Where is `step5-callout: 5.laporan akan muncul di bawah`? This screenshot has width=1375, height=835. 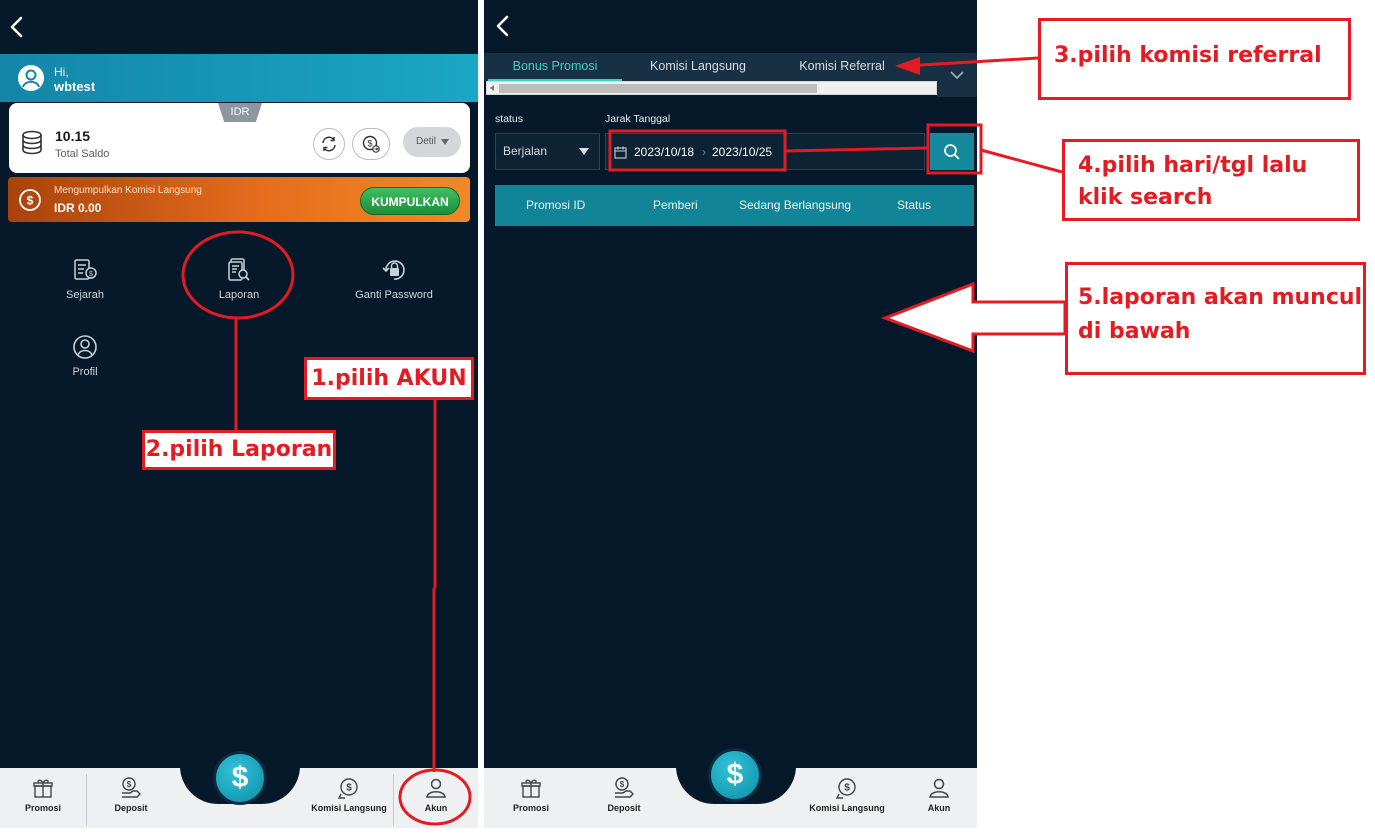
step5-callout: 5.laporan akan muncul di bawah is located at coordinates (1215, 318).